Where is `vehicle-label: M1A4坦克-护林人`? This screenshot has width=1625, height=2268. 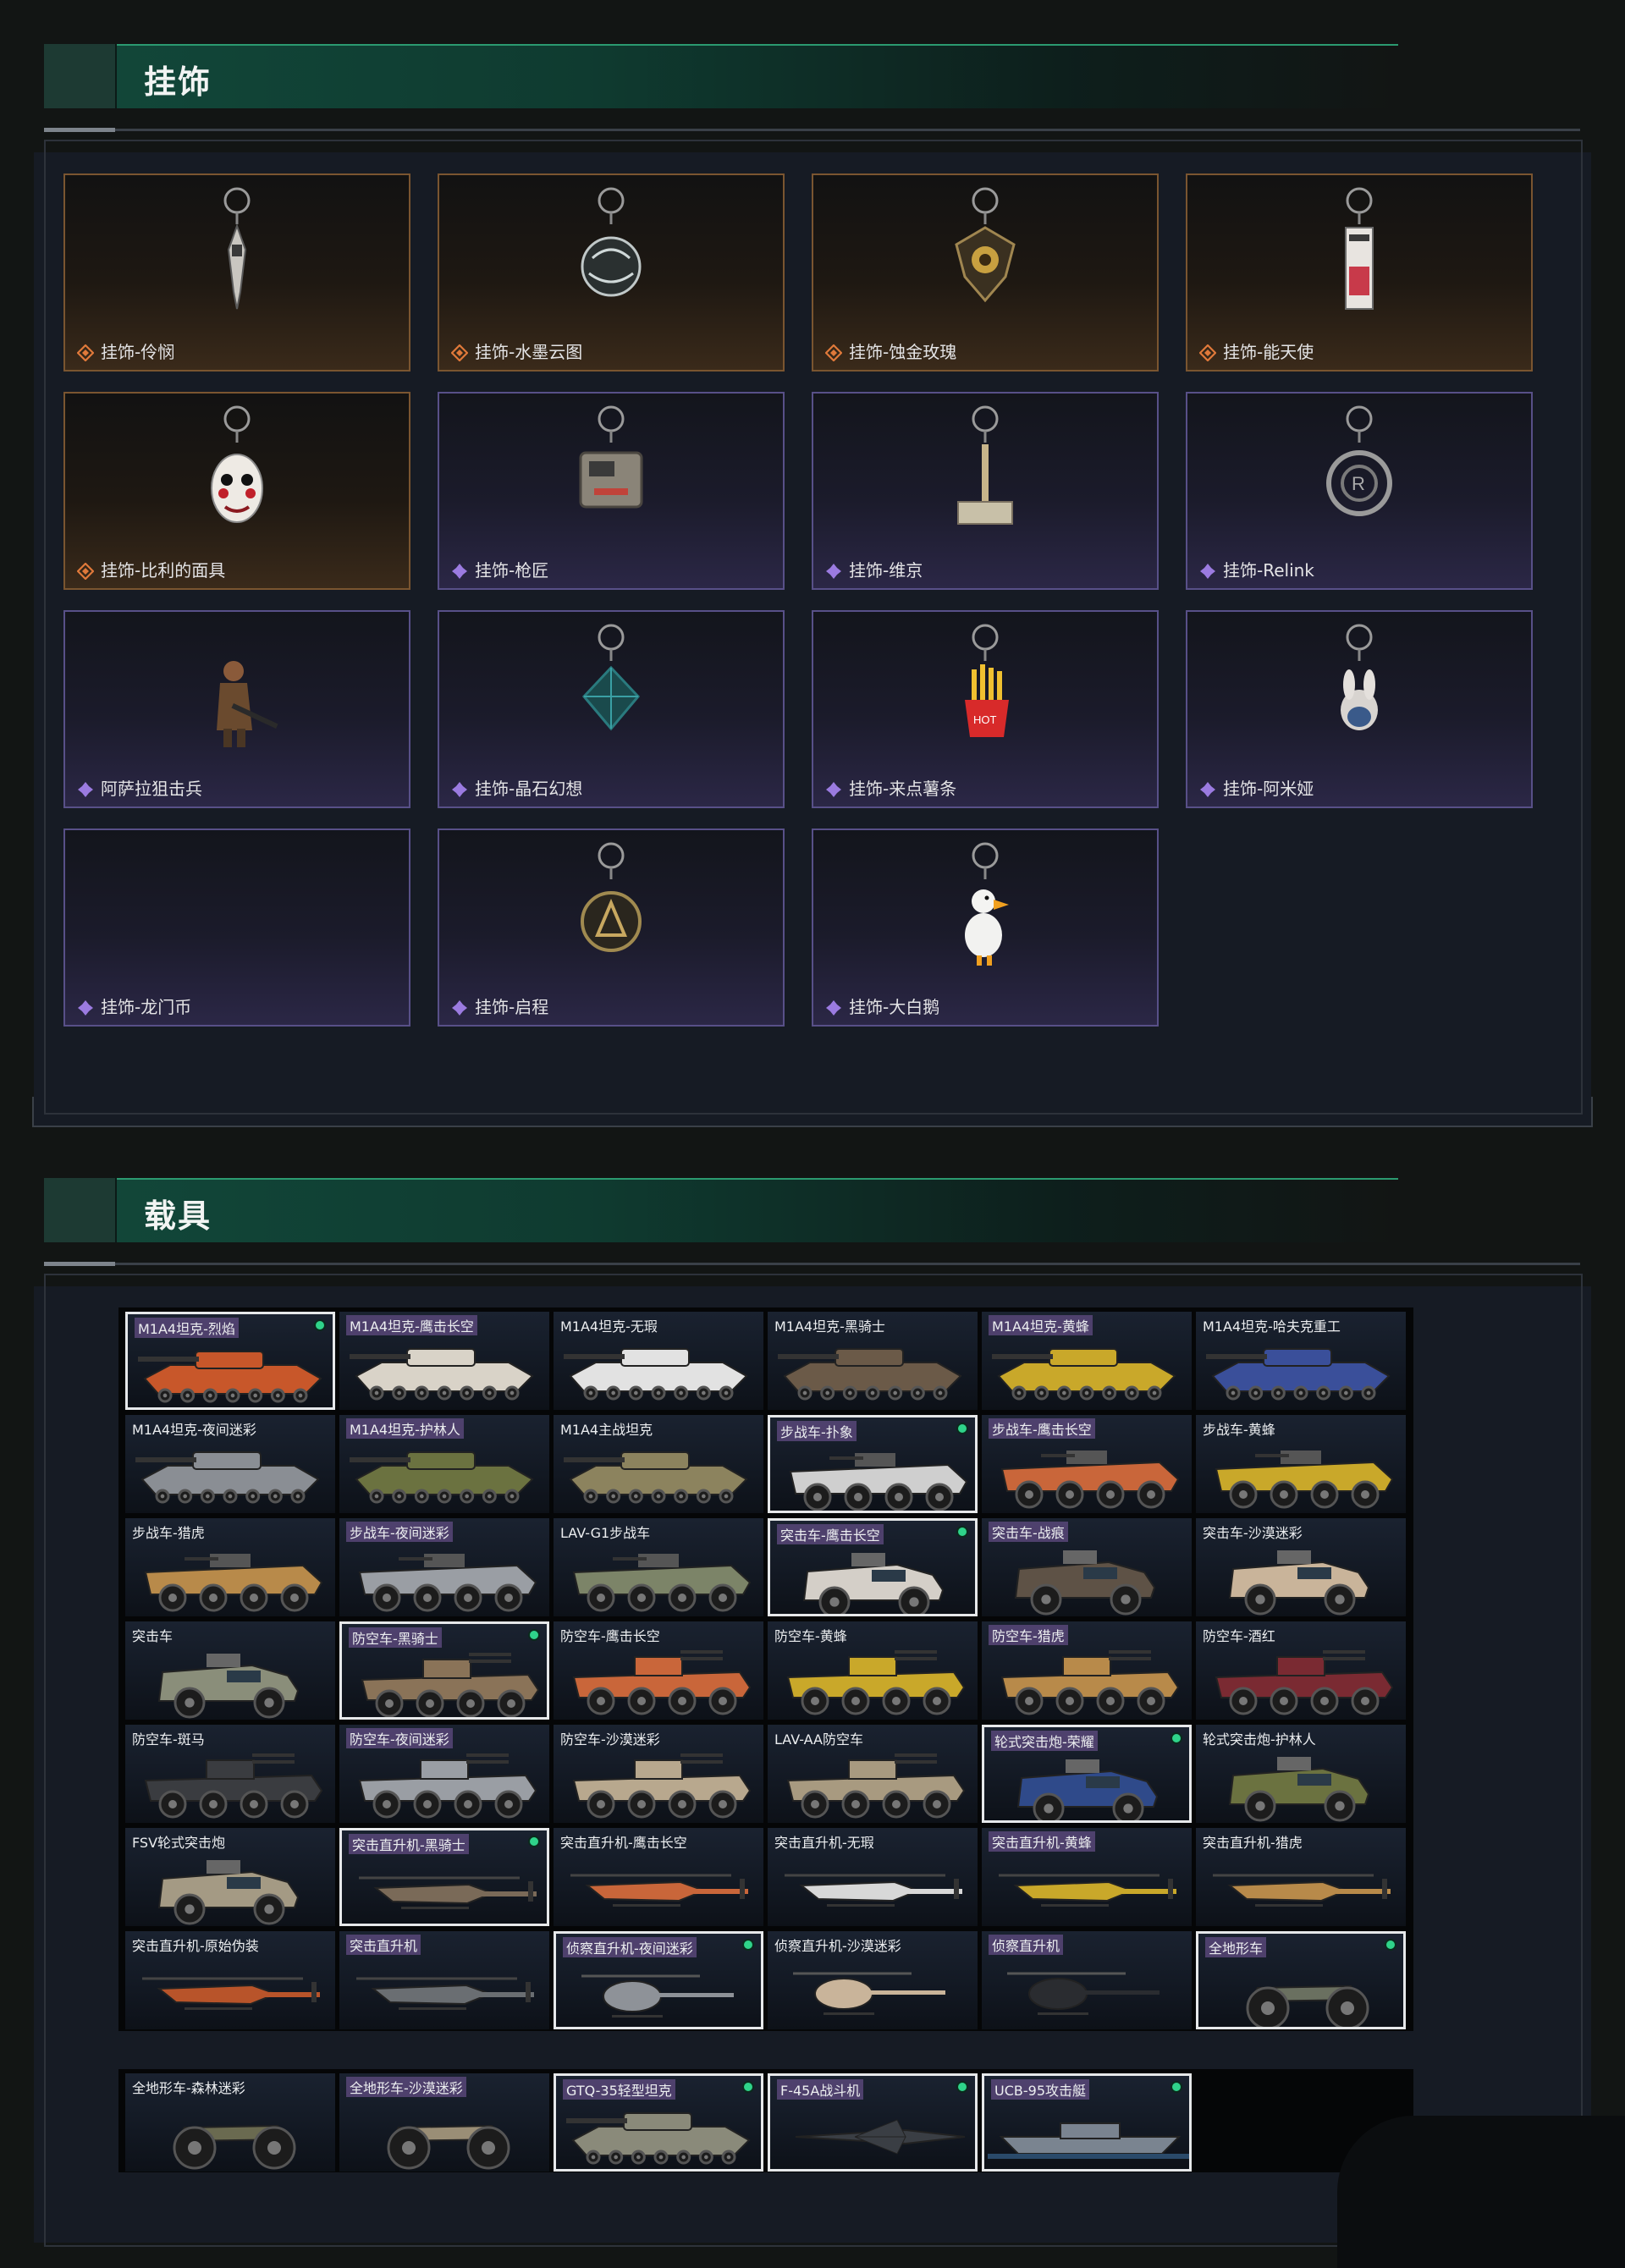
vehicle-label: M1A4坦克-护林人 is located at coordinates (405, 1429).